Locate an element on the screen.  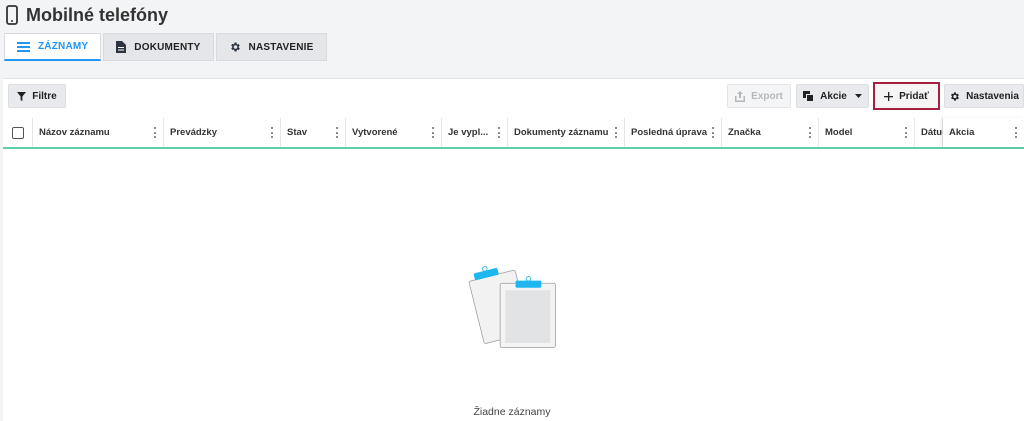
column-header-status: Stav is located at coordinates (313, 132).